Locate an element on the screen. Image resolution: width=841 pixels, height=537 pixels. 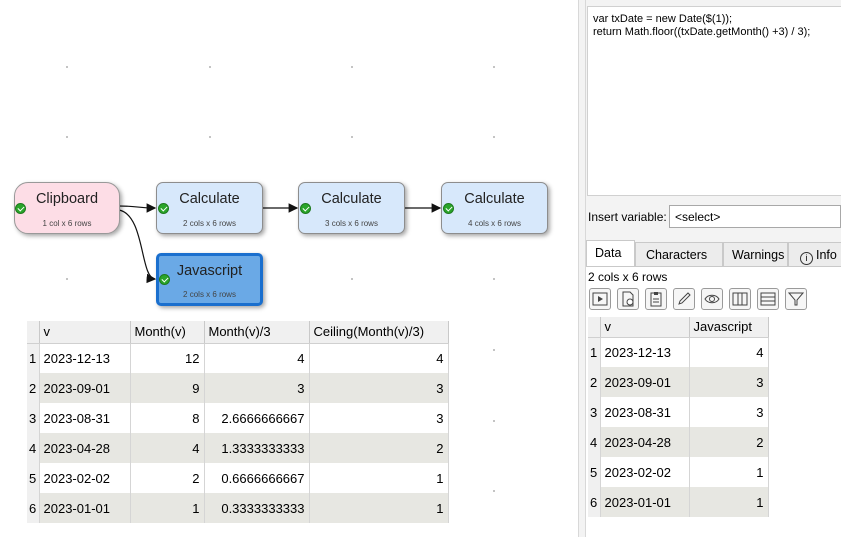
column-header-javascript: Javascript is located at coordinates (729, 327).